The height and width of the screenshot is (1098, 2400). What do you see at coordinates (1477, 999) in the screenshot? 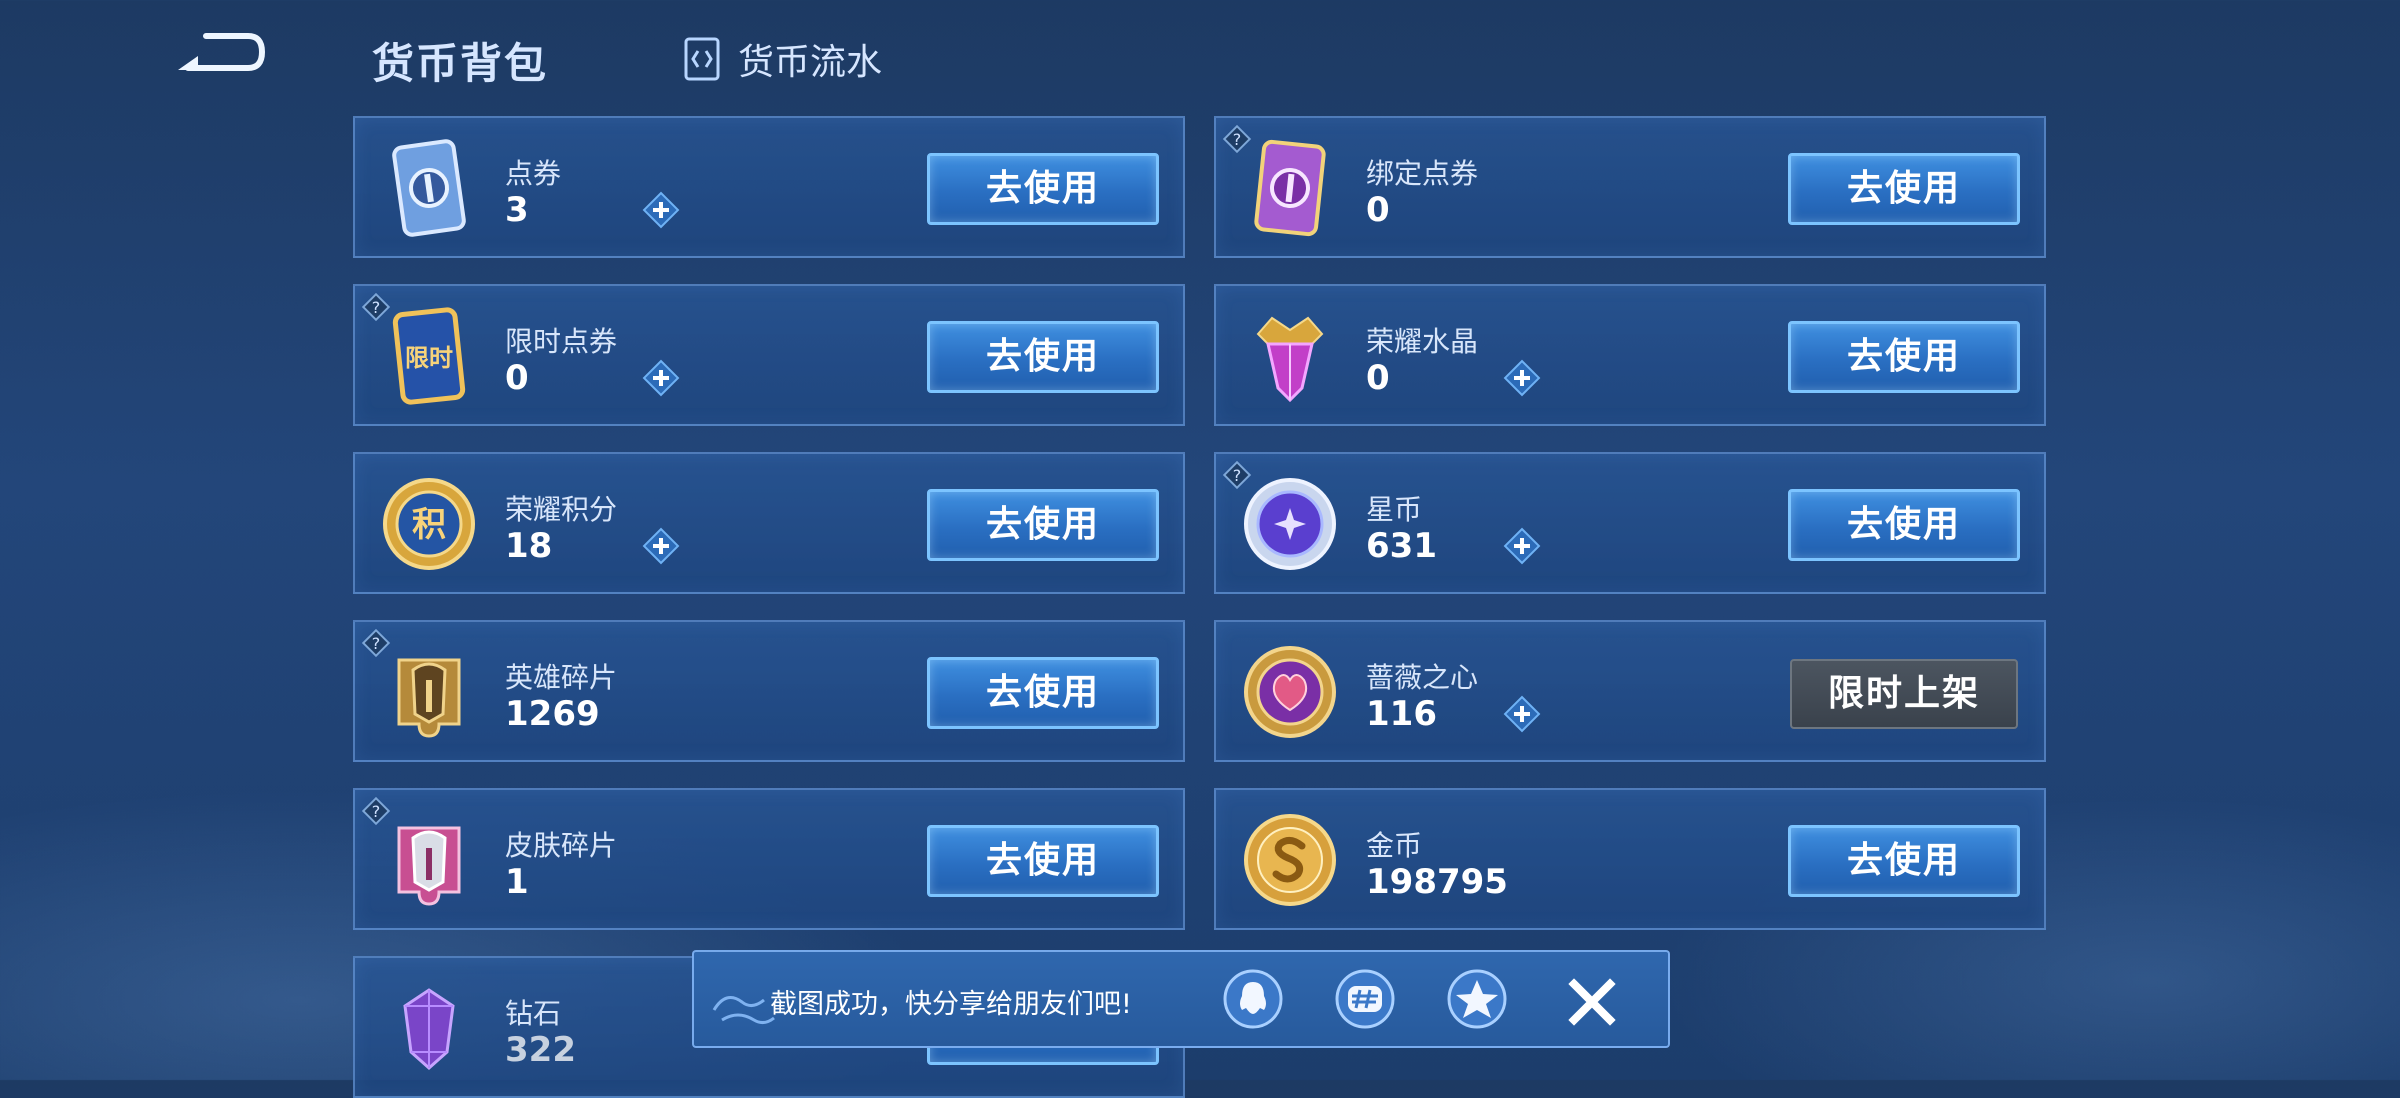
I see `qzone-share-icon` at bounding box center [1477, 999].